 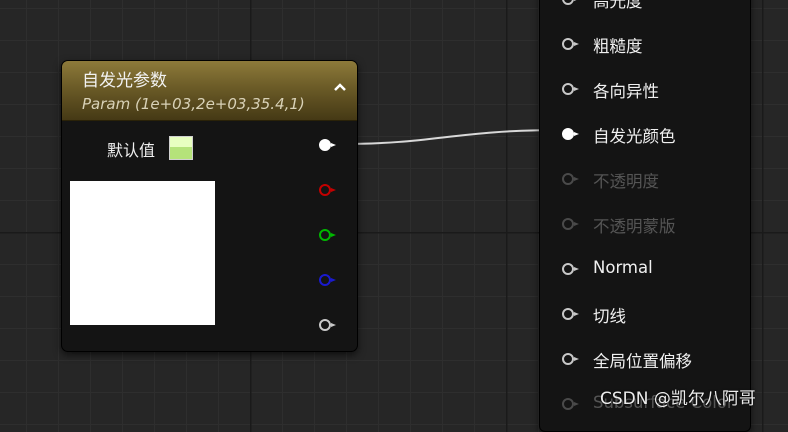 I want to click on material-input-row: 各向异性, so click(x=652, y=89).